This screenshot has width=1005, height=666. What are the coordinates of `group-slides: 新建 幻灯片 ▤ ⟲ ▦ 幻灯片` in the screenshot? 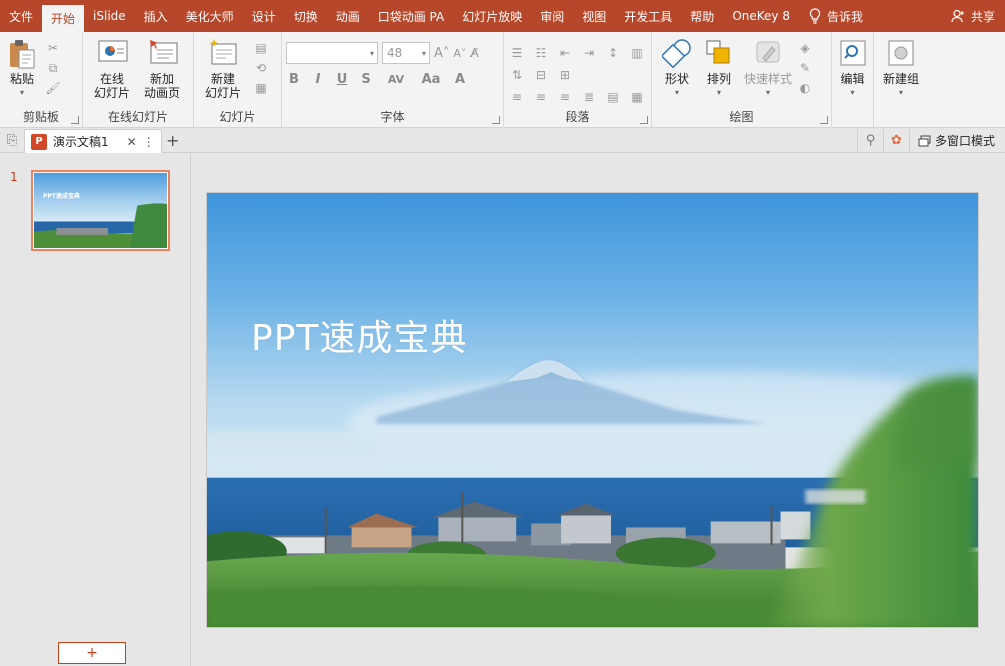 It's located at (238, 80).